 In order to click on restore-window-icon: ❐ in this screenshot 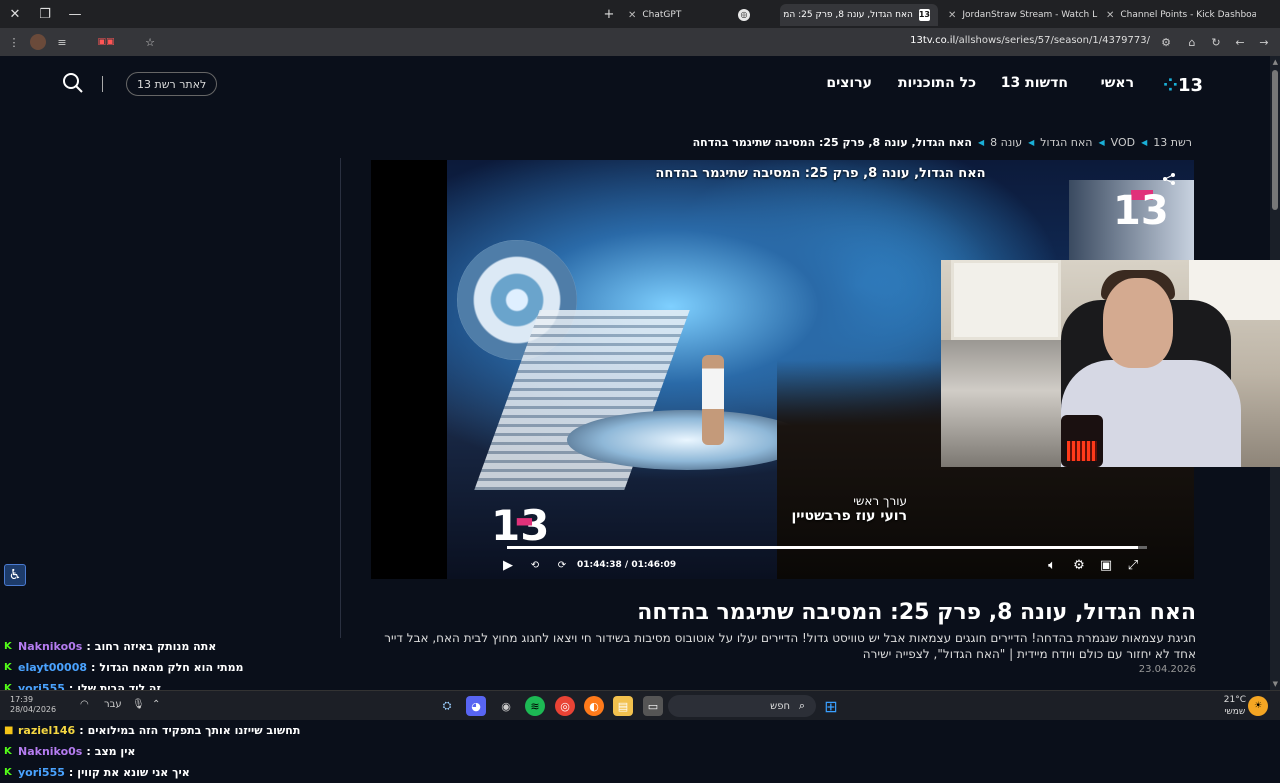, I will do `click(45, 14)`.